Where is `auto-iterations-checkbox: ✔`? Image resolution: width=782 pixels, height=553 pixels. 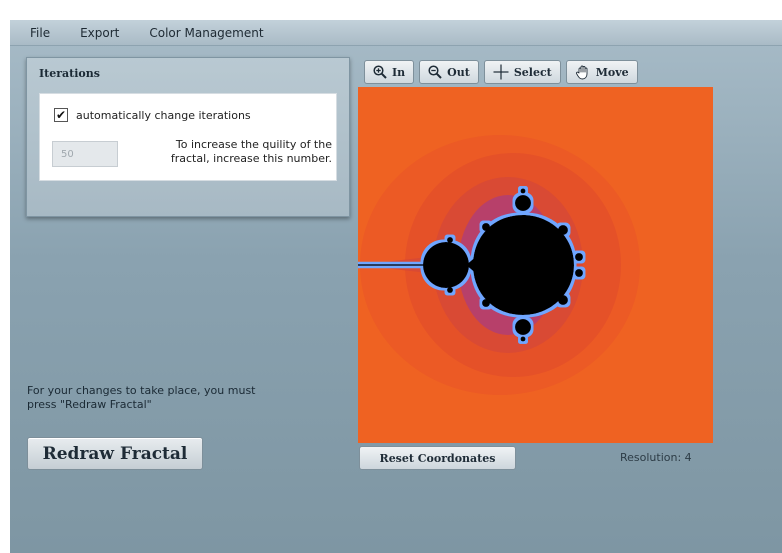
auto-iterations-checkbox: ✔ is located at coordinates (61, 115).